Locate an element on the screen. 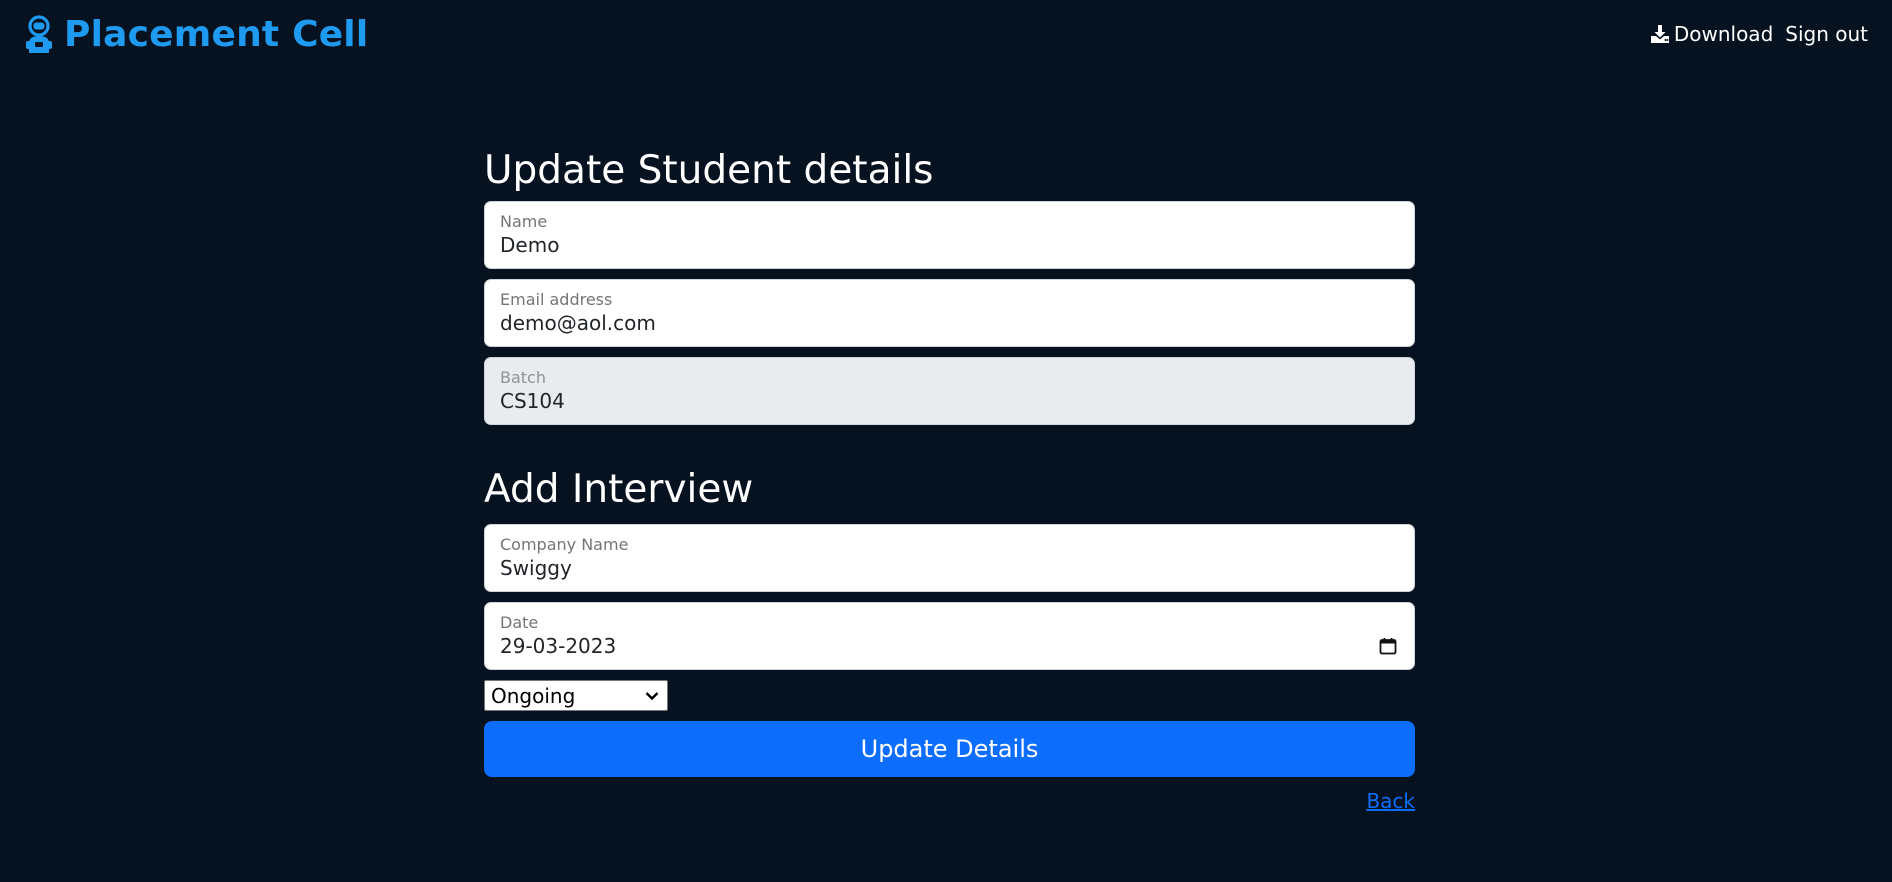 Image resolution: width=1892 pixels, height=882 pixels. back-row: Back is located at coordinates (949, 801).